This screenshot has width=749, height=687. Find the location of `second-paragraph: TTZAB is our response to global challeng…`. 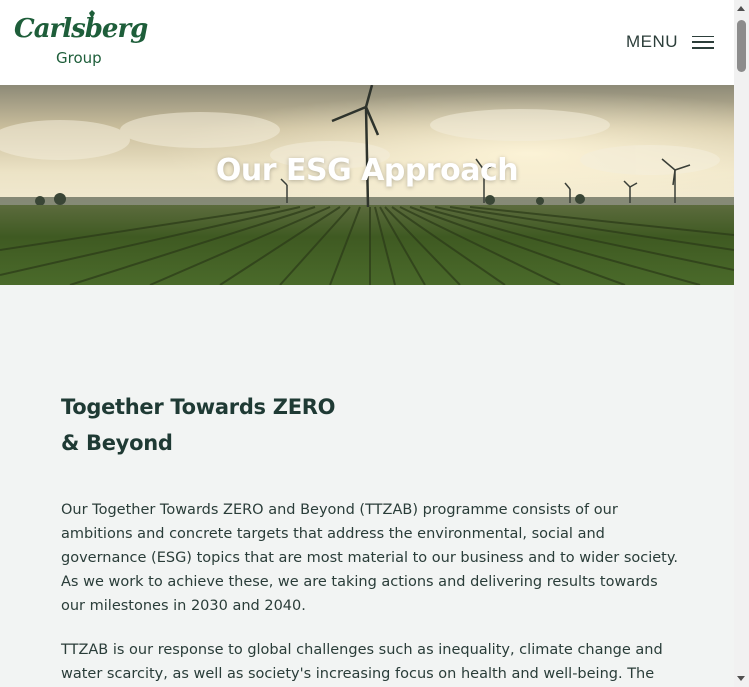

second-paragraph: TTZAB is our response to global challeng… is located at coordinates (362, 662).